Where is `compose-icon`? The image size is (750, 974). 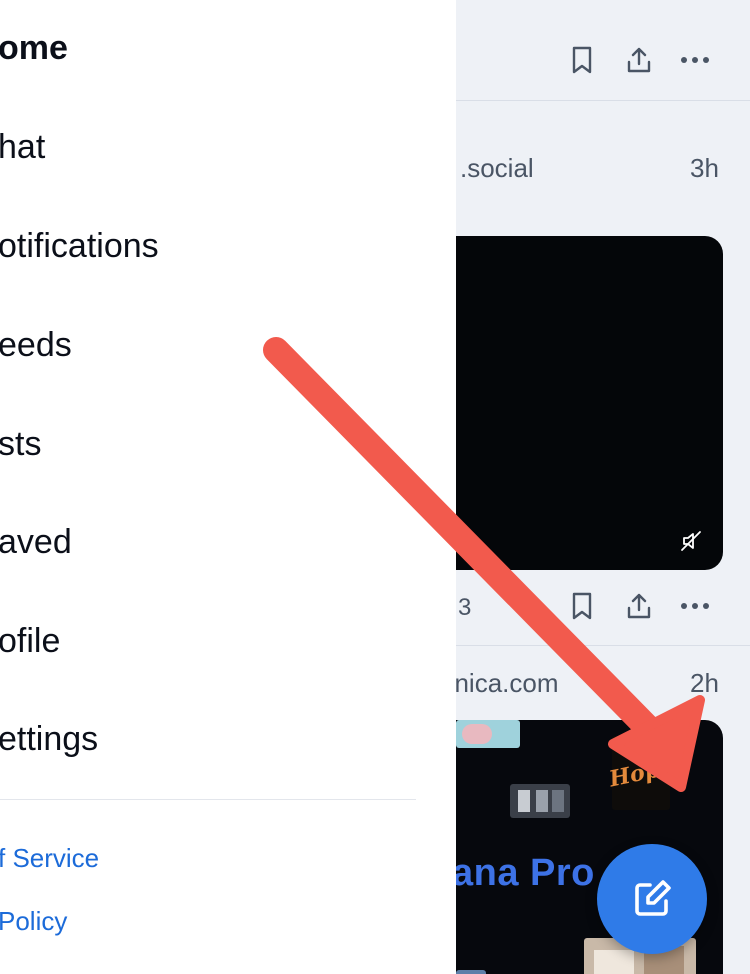 compose-icon is located at coordinates (653, 898).